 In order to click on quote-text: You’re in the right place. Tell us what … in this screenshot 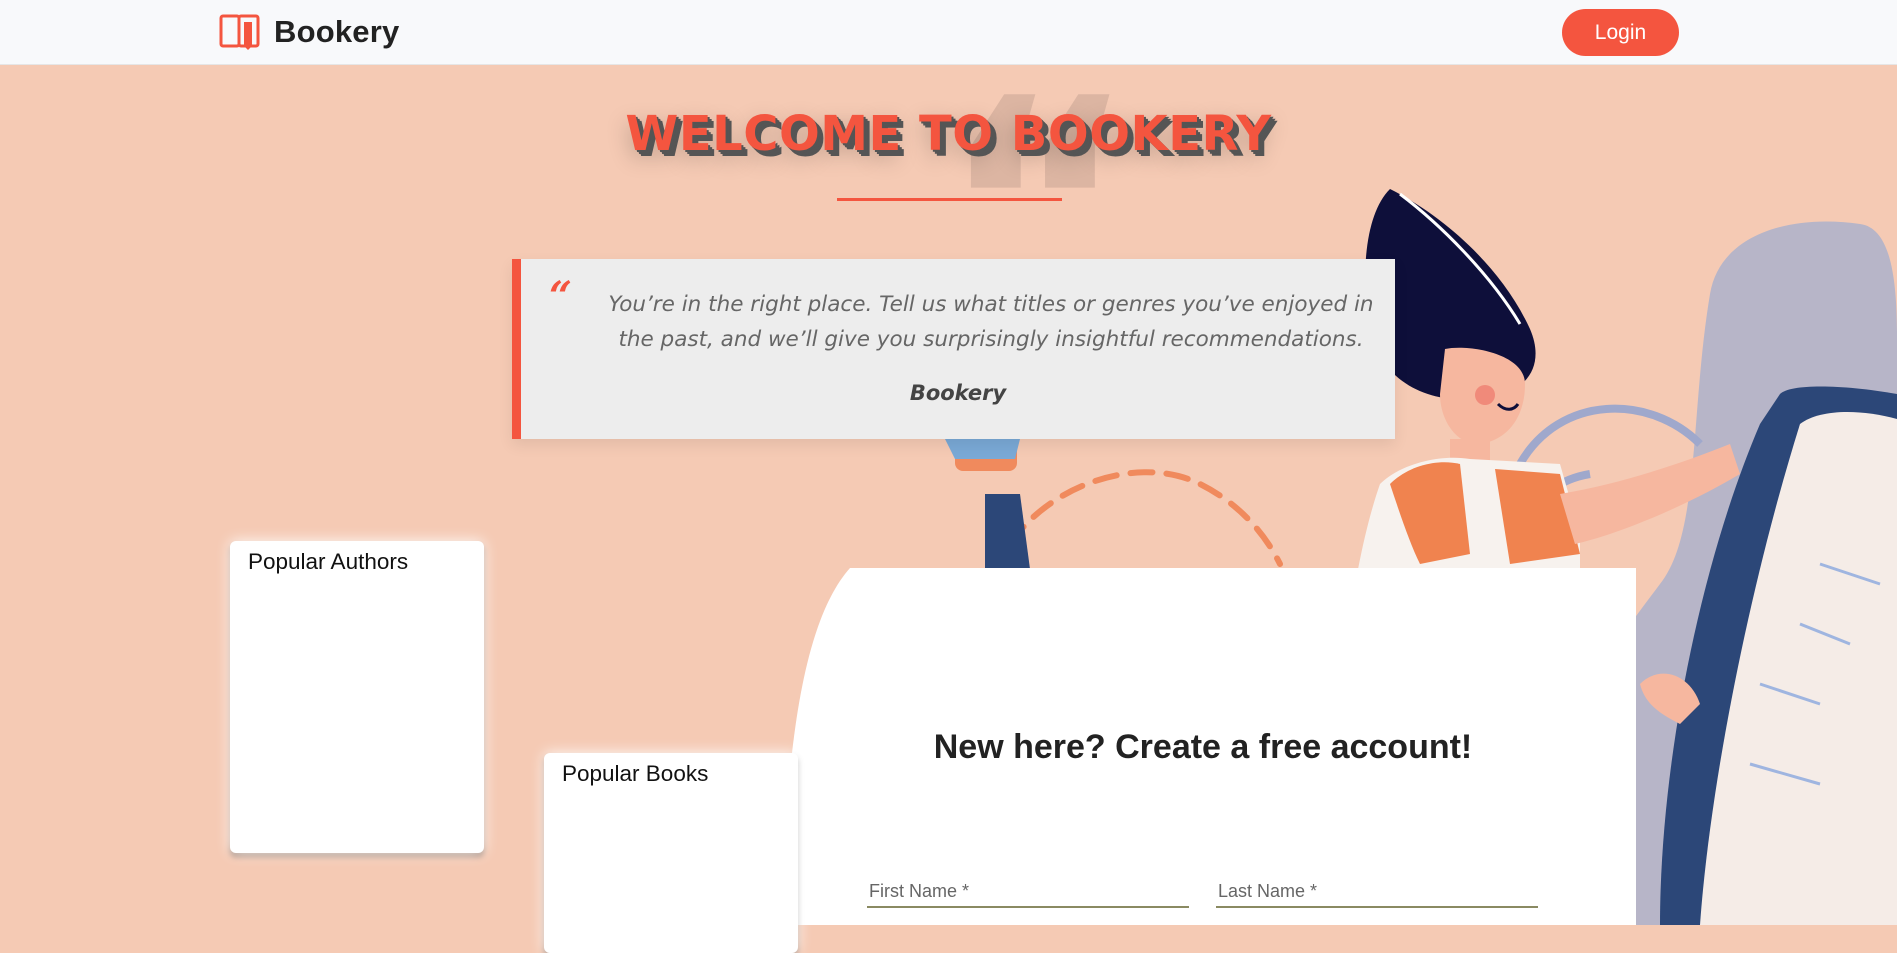, I will do `click(991, 322)`.